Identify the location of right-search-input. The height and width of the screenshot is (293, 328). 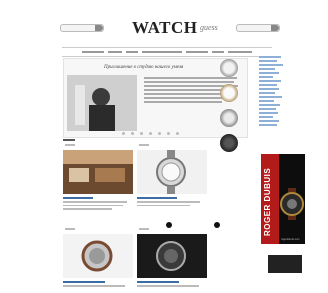
(258, 28).